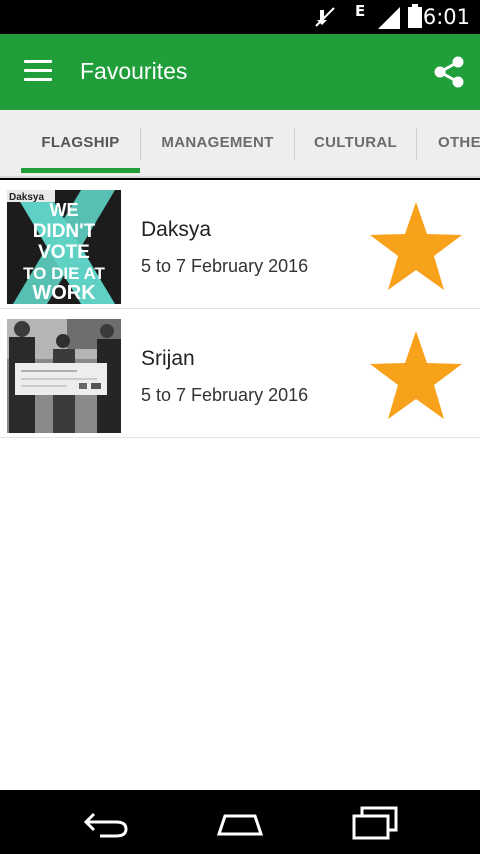 The height and width of the screenshot is (854, 480). Describe the element at coordinates (375, 823) in the screenshot. I see `recent-apps-icon` at that location.